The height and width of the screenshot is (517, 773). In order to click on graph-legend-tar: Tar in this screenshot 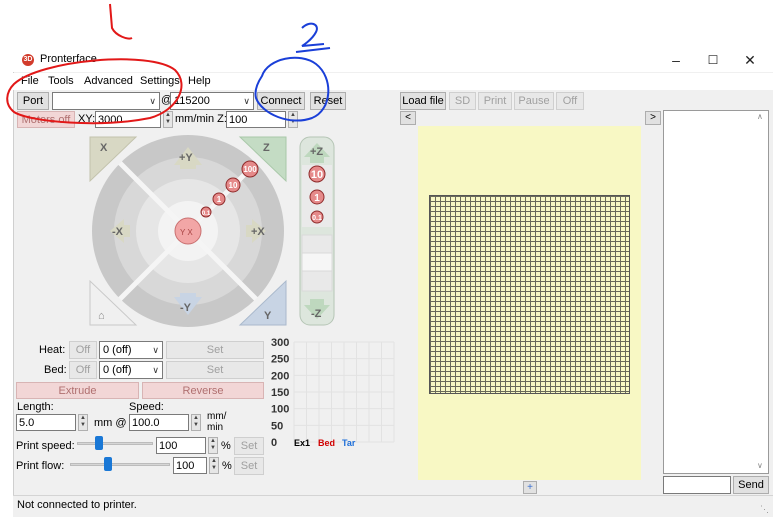, I will do `click(349, 443)`.